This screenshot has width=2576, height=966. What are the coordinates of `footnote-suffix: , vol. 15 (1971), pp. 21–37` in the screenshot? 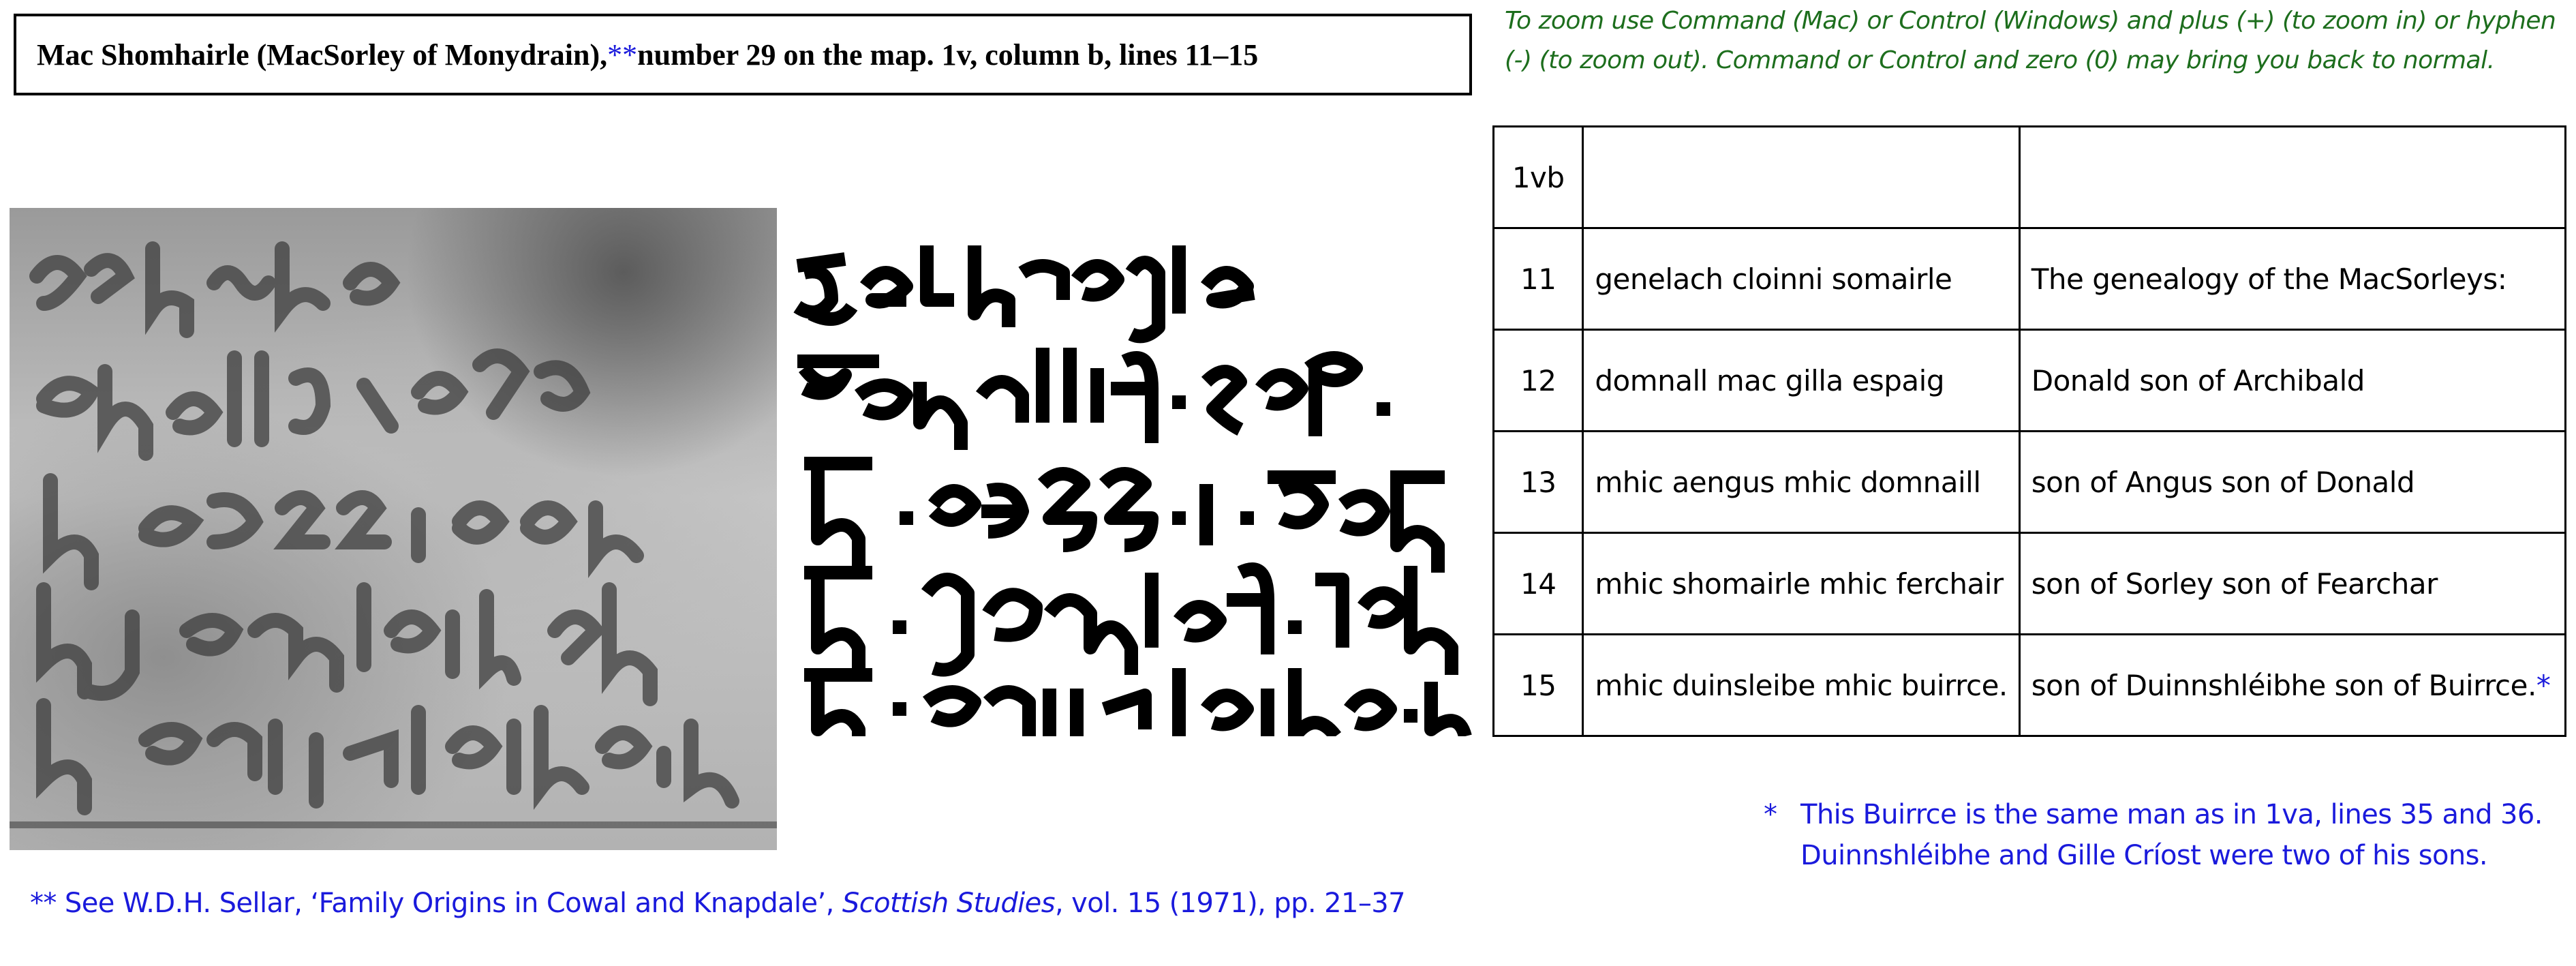 It's located at (1230, 903).